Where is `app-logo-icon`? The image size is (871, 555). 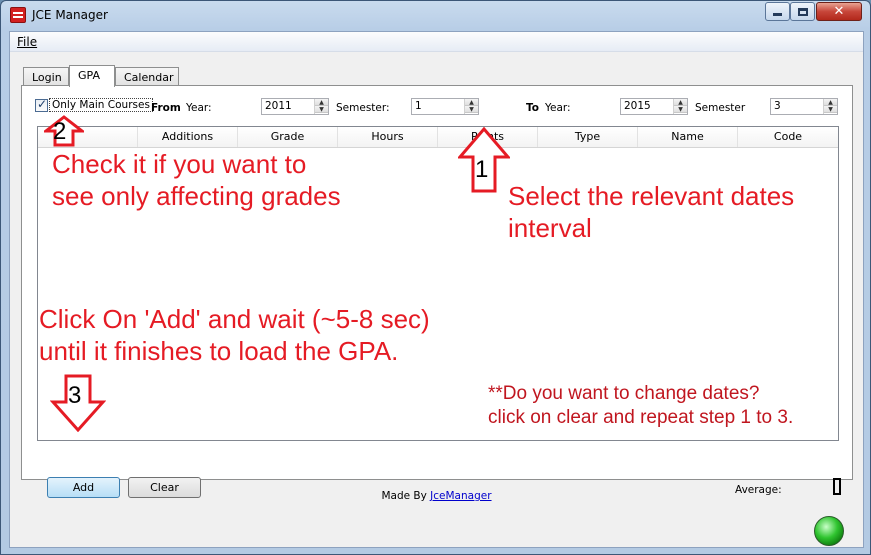 app-logo-icon is located at coordinates (18, 15).